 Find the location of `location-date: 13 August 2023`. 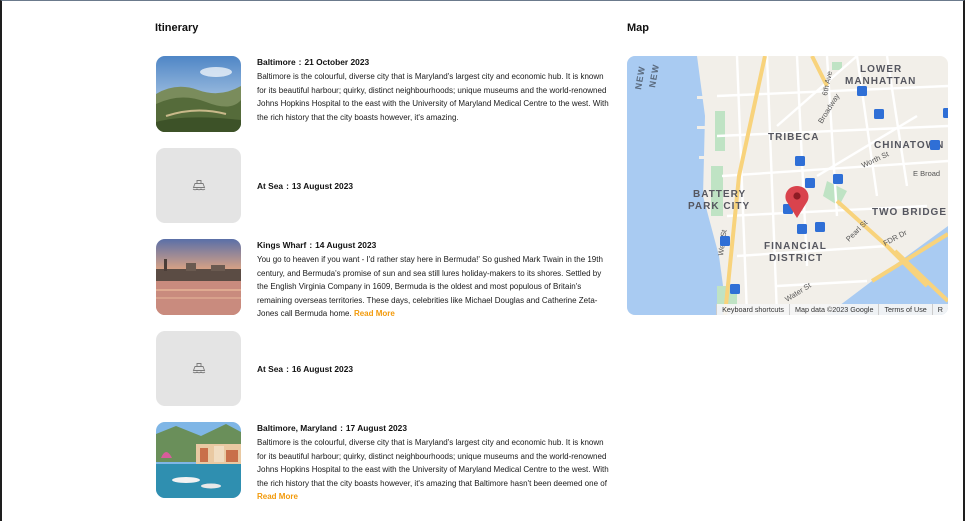

location-date: 13 August 2023 is located at coordinates (322, 186).